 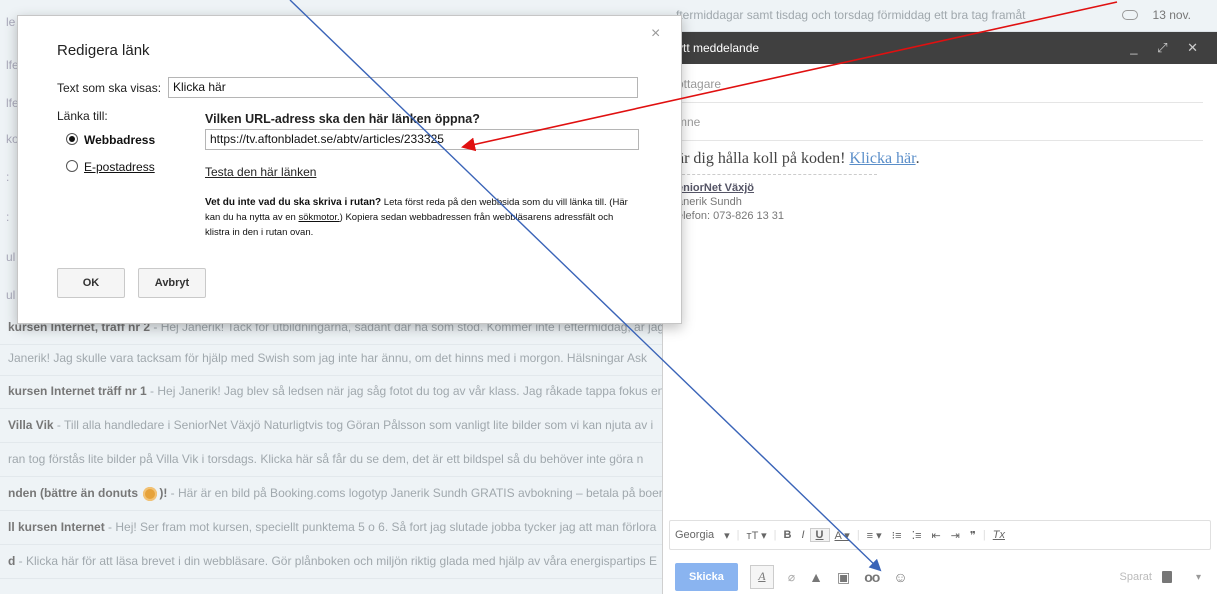 I want to click on signature-name: eniorNet Växjö, so click(x=777, y=188).